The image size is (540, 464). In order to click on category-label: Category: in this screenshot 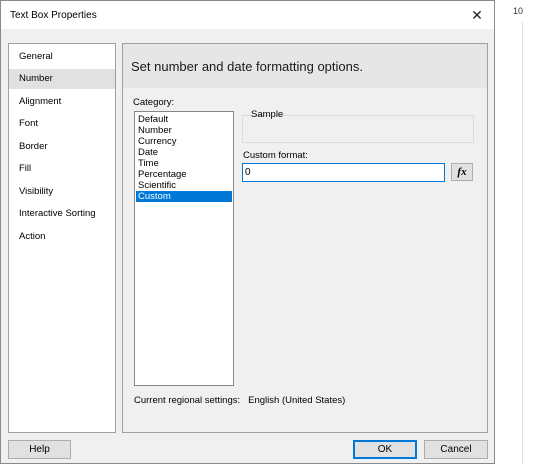, I will do `click(154, 102)`.